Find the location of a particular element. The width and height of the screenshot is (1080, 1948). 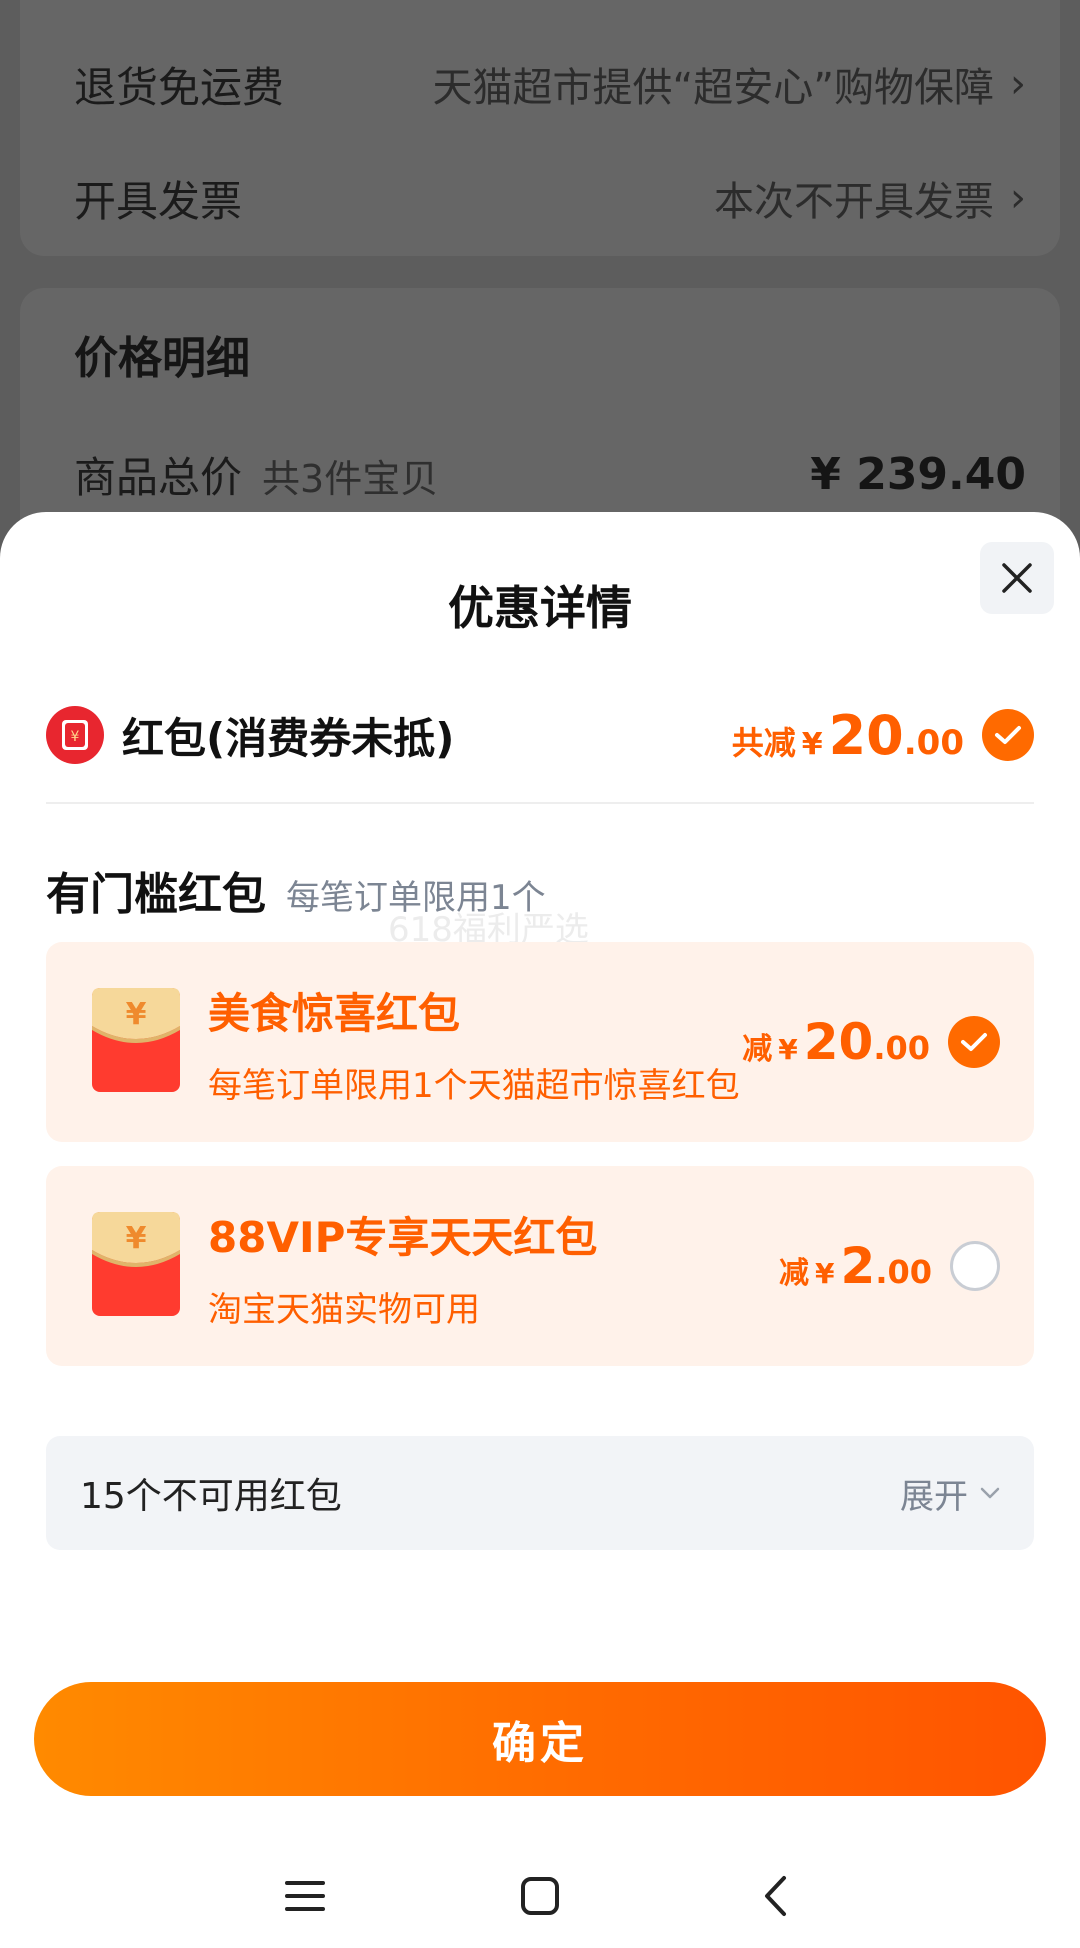

back-icon is located at coordinates (775, 1896).